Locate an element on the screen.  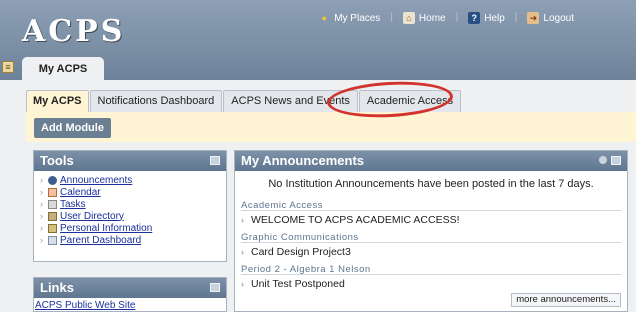
tools-title: Tools is located at coordinates (57, 160).